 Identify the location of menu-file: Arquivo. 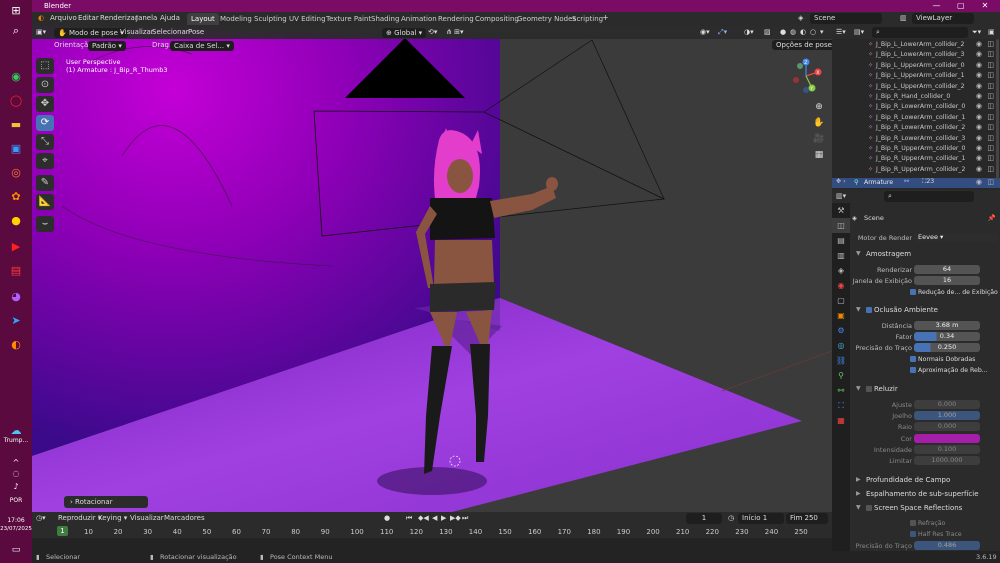
(63, 18).